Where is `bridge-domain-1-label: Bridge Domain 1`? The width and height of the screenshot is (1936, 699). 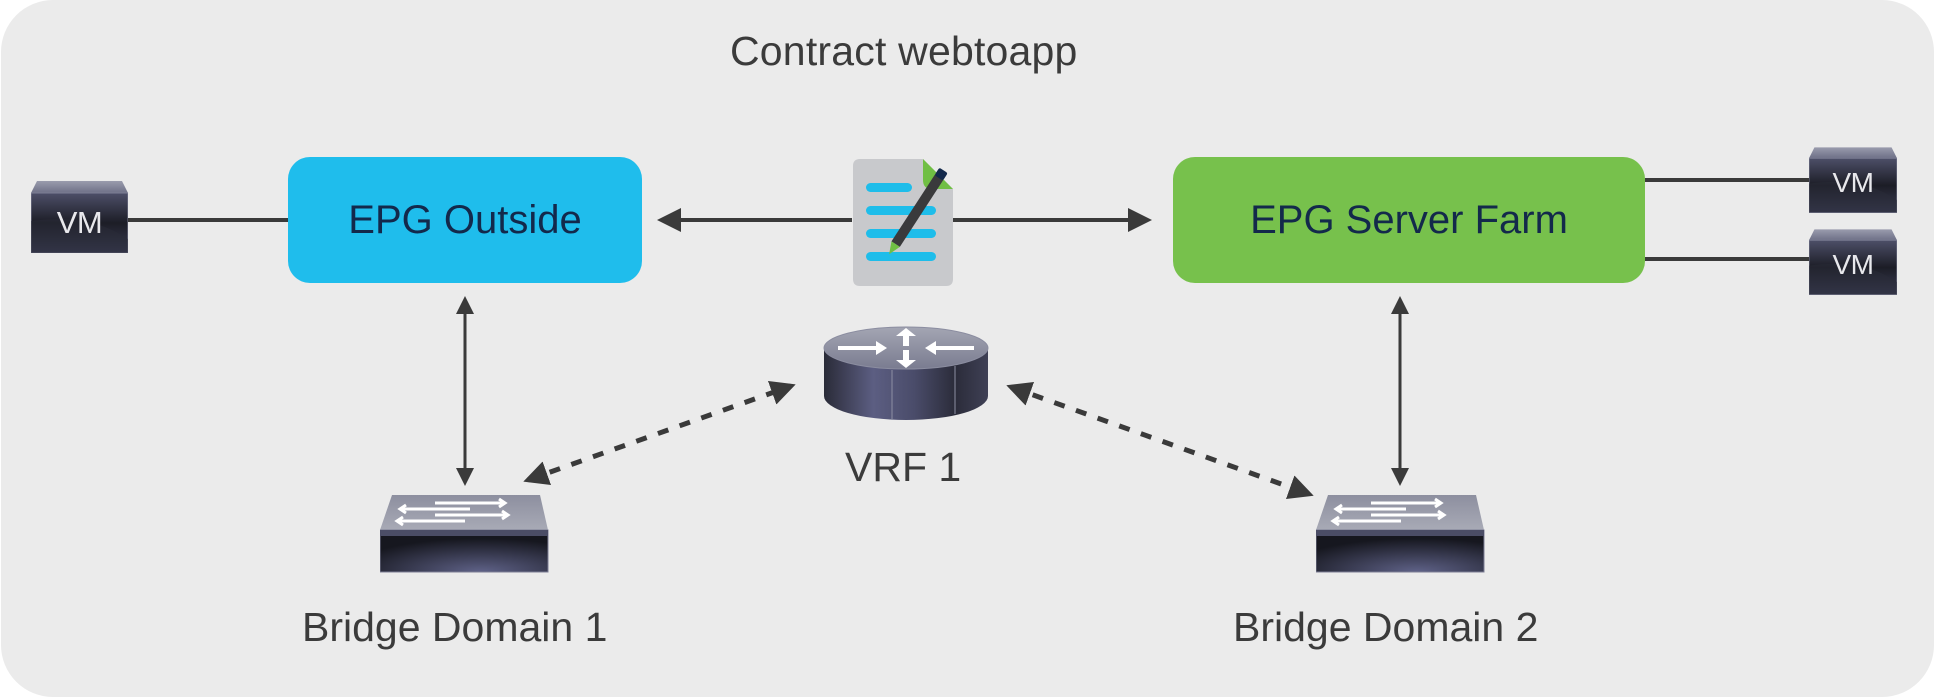 bridge-domain-1-label: Bridge Domain 1 is located at coordinates (455, 627).